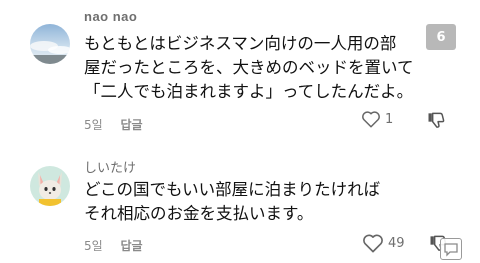 This screenshot has width=480, height=263. I want to click on avatar-fox-image, so click(50, 186).